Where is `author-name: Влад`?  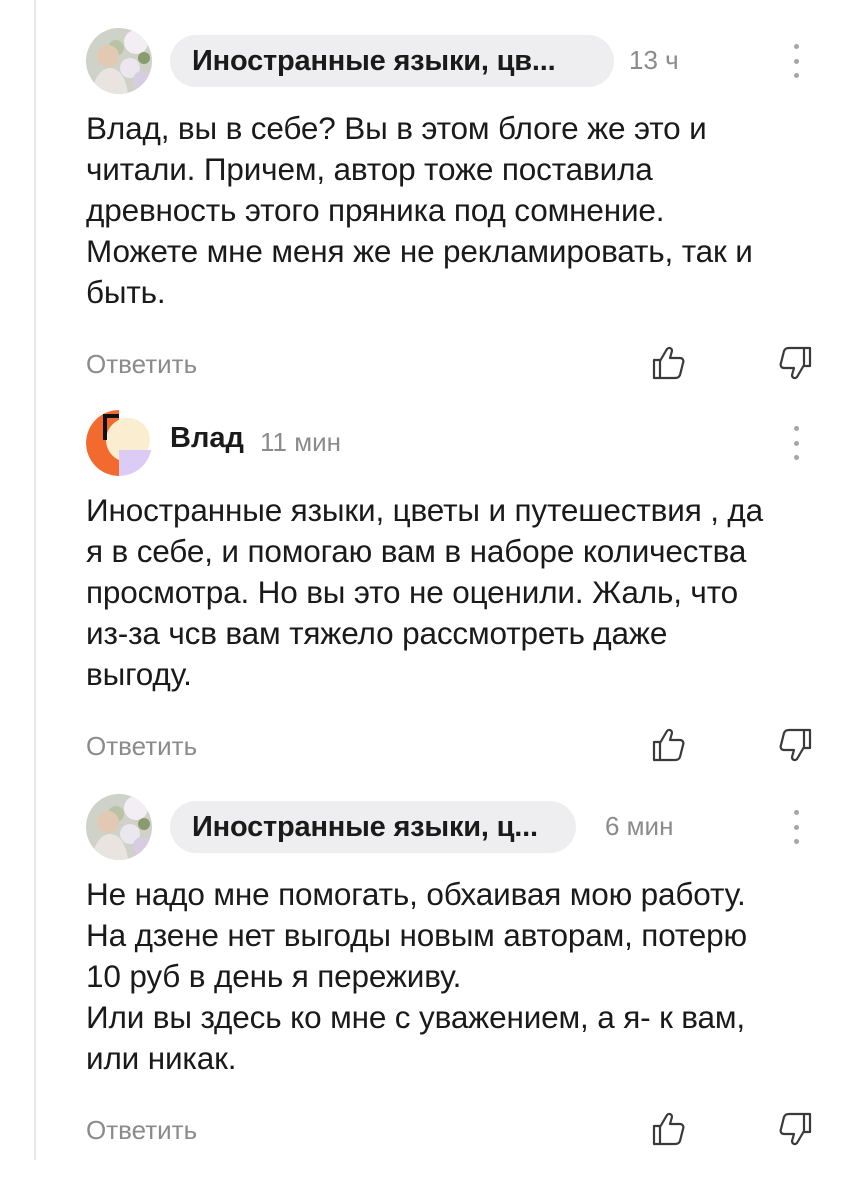
author-name: Влад is located at coordinates (207, 438).